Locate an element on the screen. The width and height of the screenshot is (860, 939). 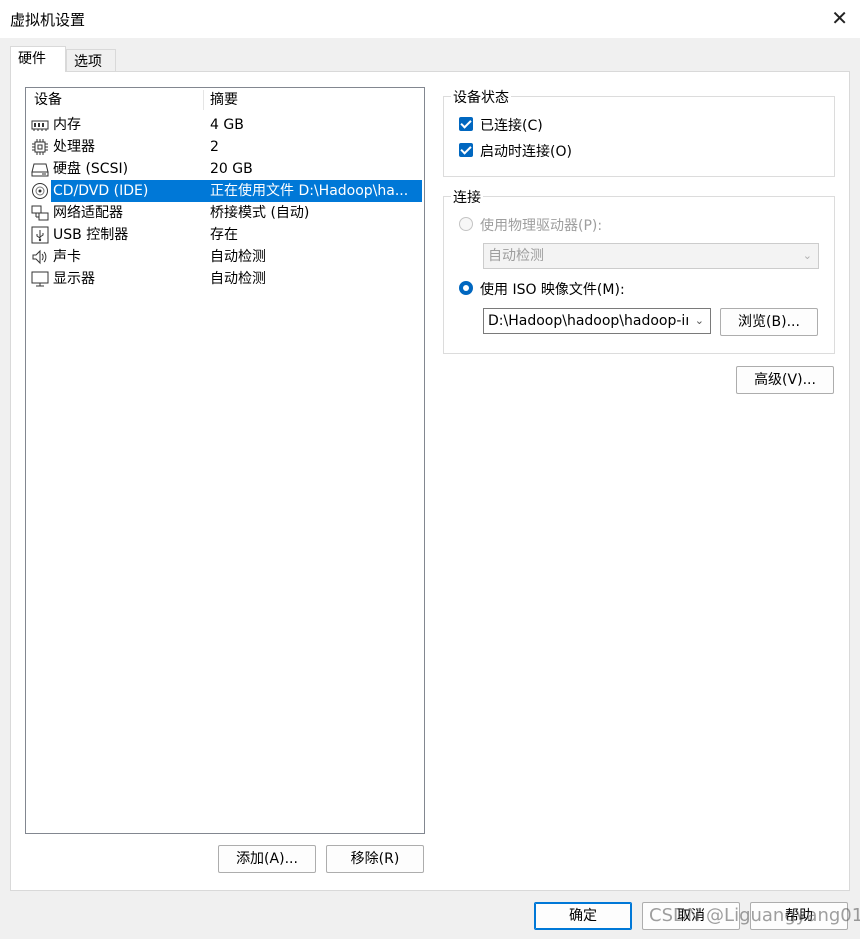
column-header-summary: 摘要 is located at coordinates (224, 100).